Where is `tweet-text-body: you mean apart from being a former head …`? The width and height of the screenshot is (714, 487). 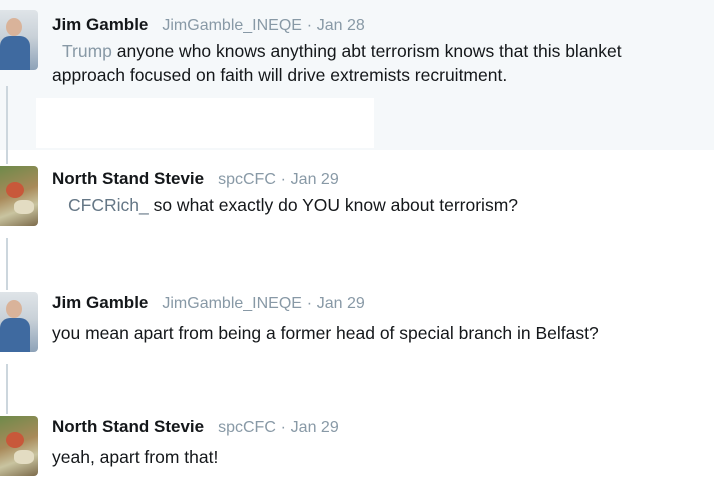
tweet-text-body: you mean apart from being a former head … is located at coordinates (325, 333).